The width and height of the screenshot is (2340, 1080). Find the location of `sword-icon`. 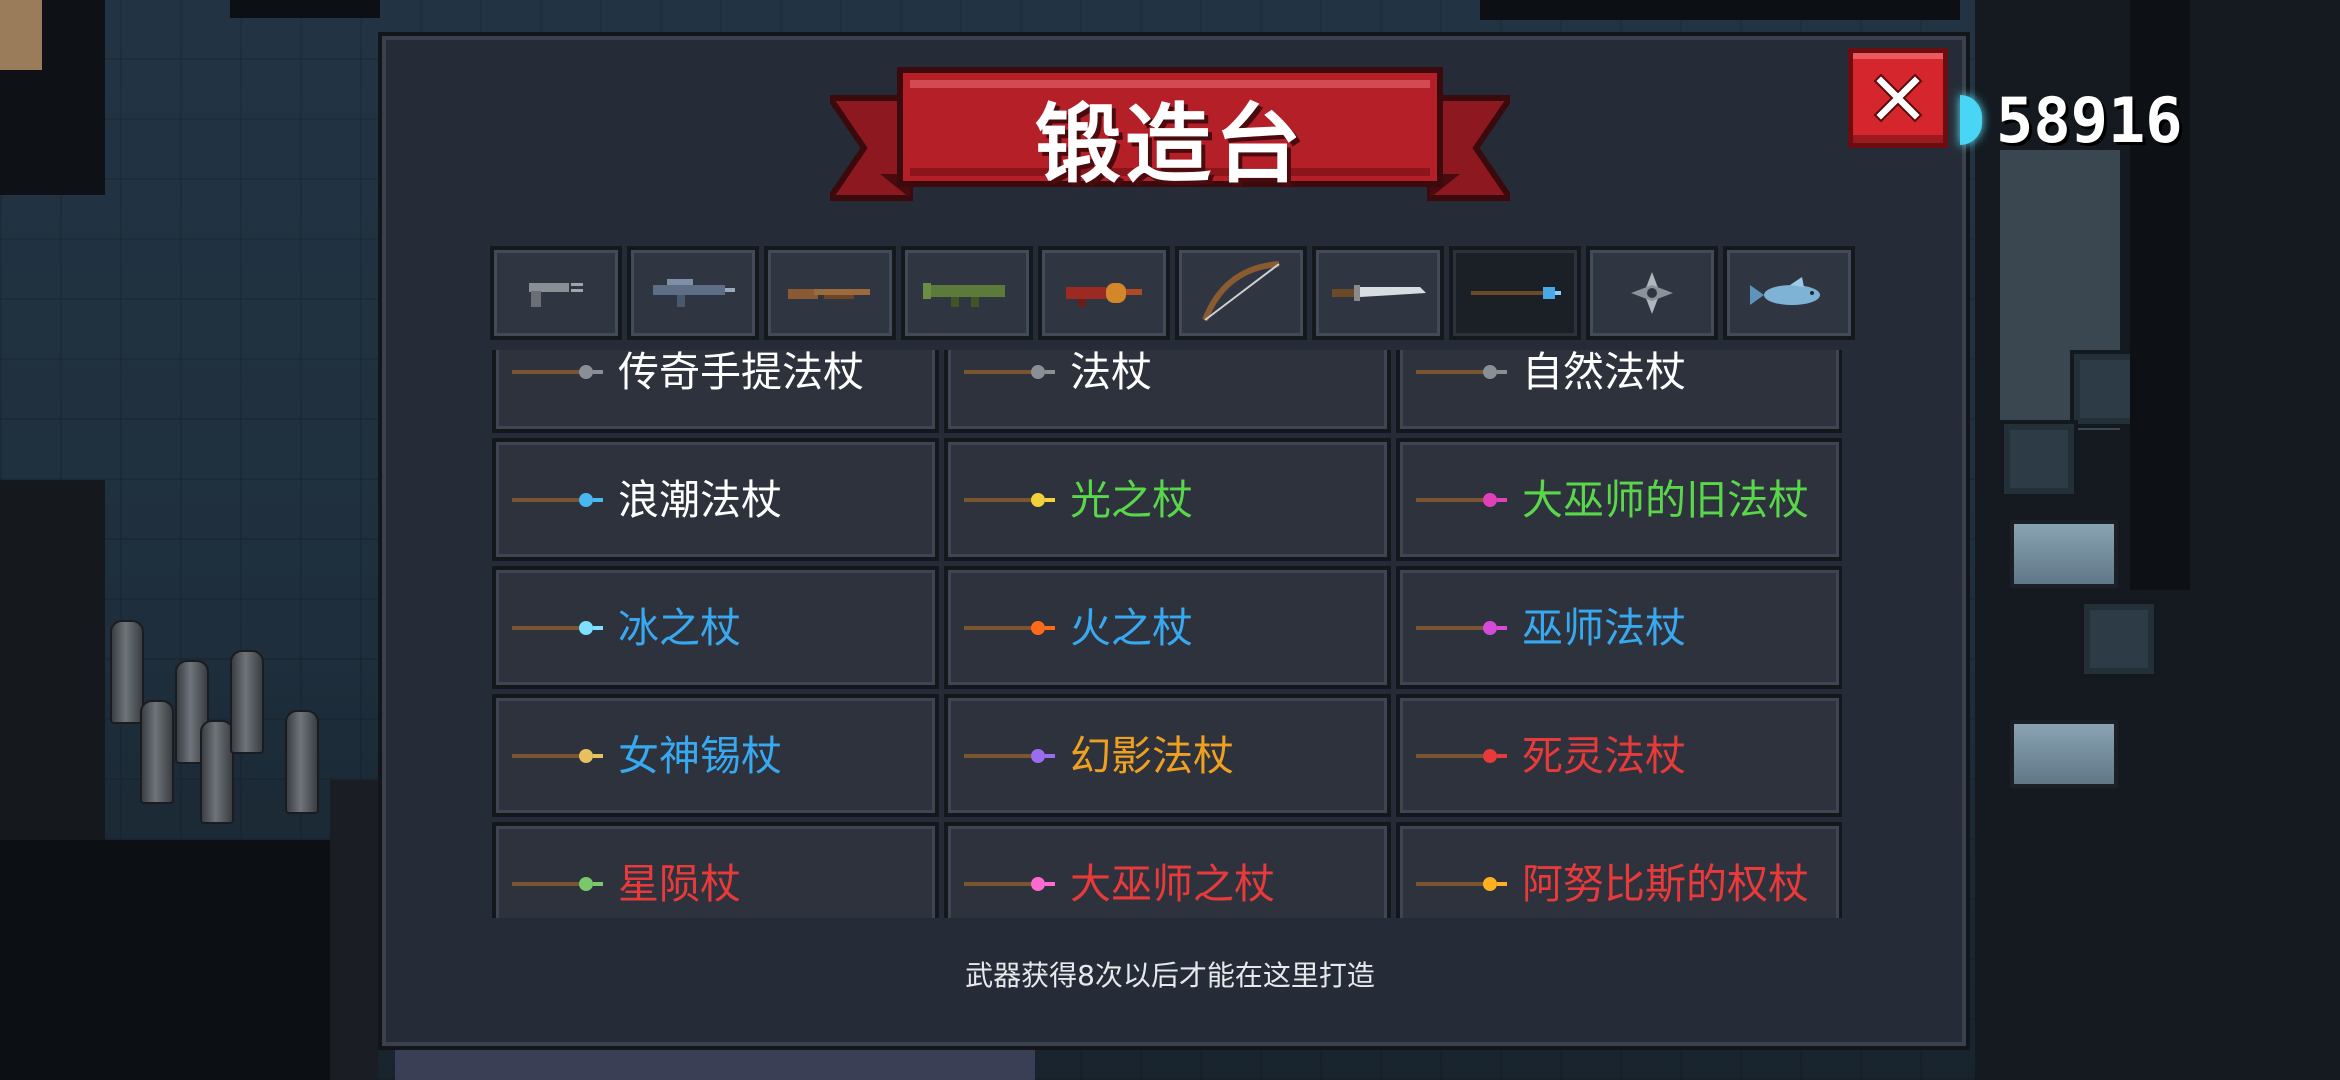

sword-icon is located at coordinates (1379, 293).